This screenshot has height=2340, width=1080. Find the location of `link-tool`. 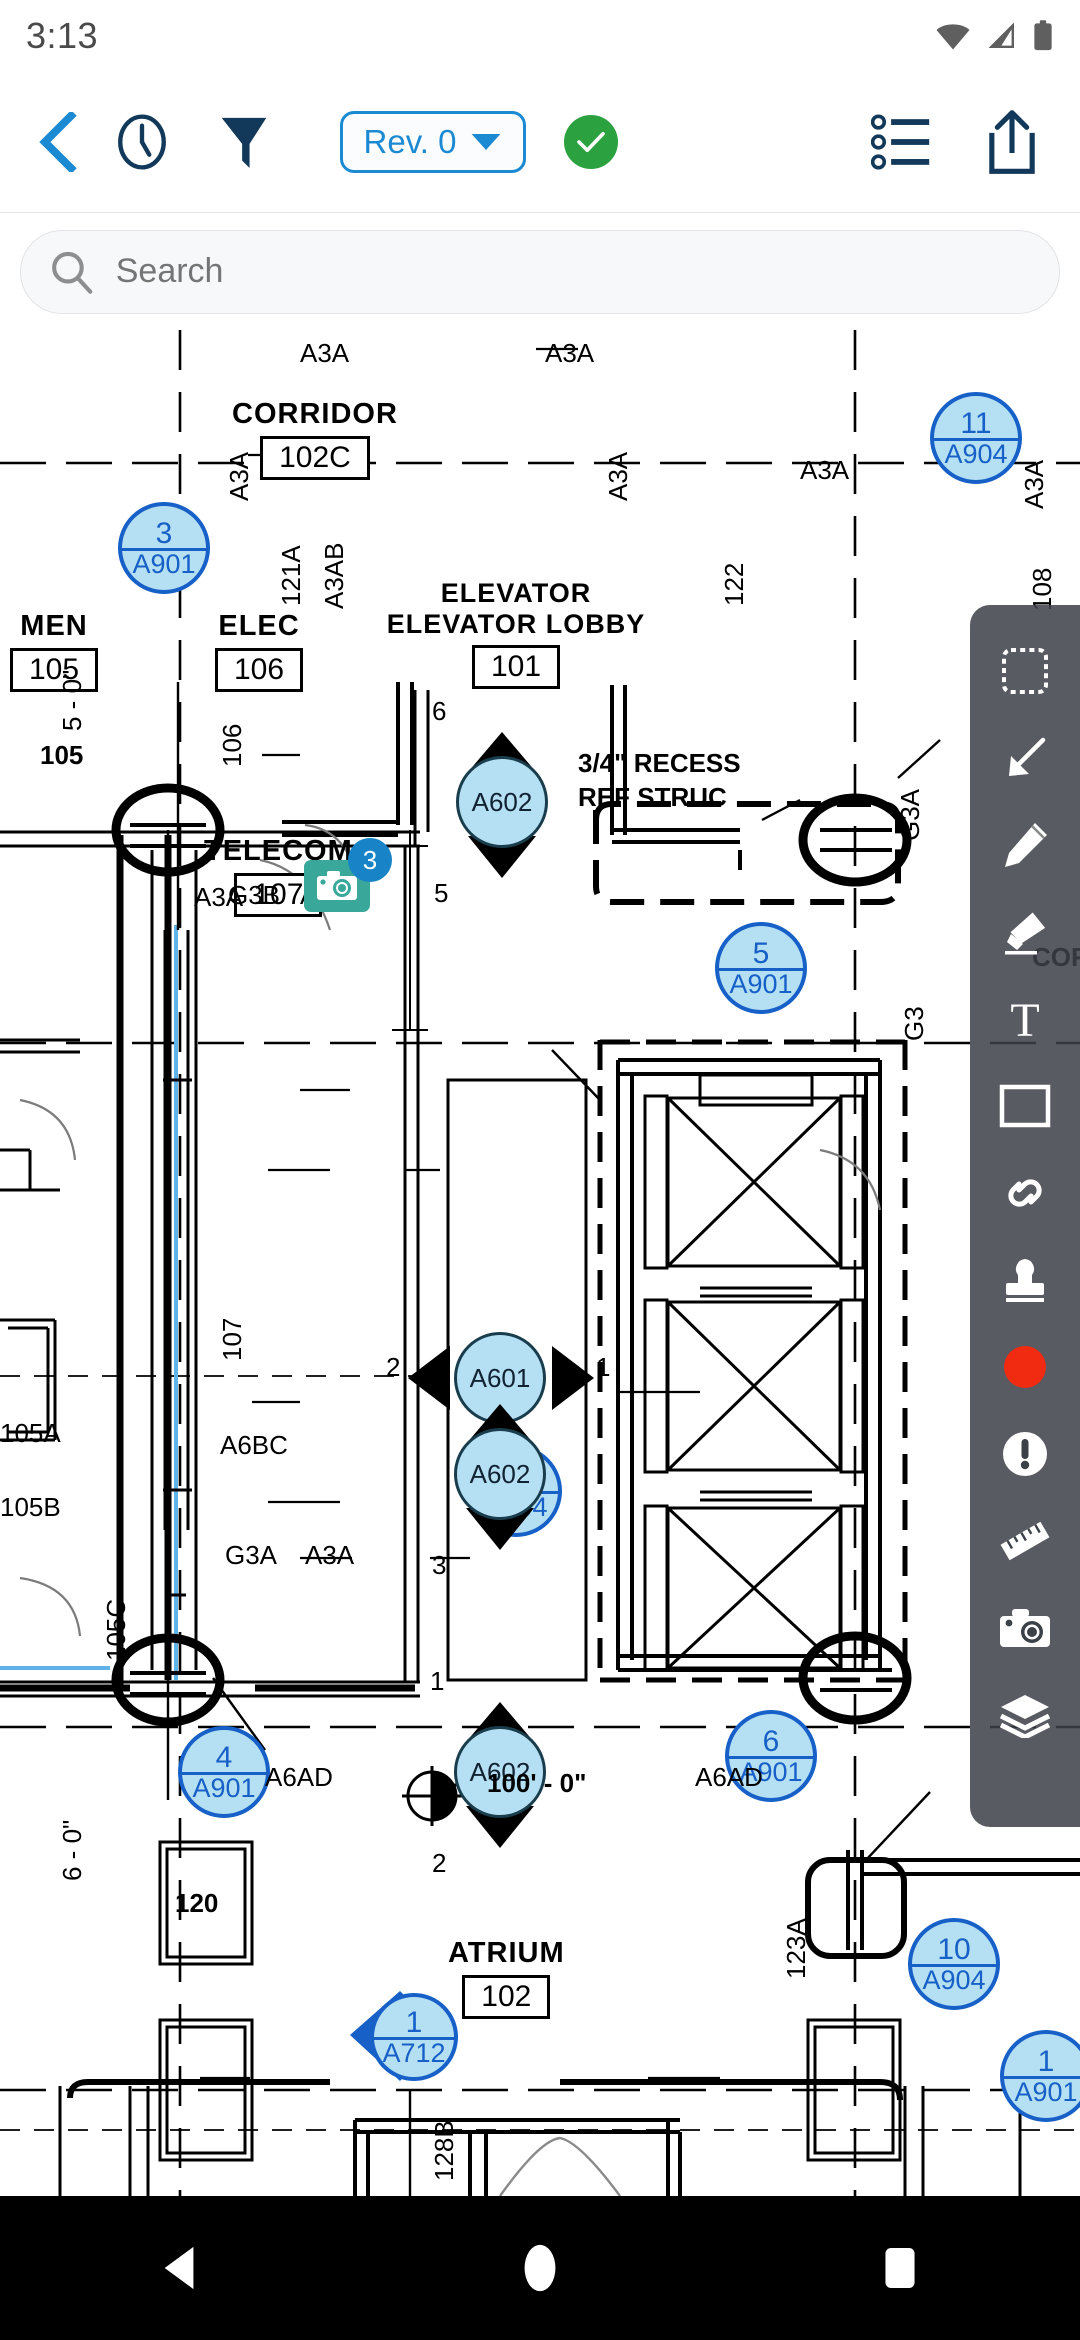

link-tool is located at coordinates (1025, 1192).